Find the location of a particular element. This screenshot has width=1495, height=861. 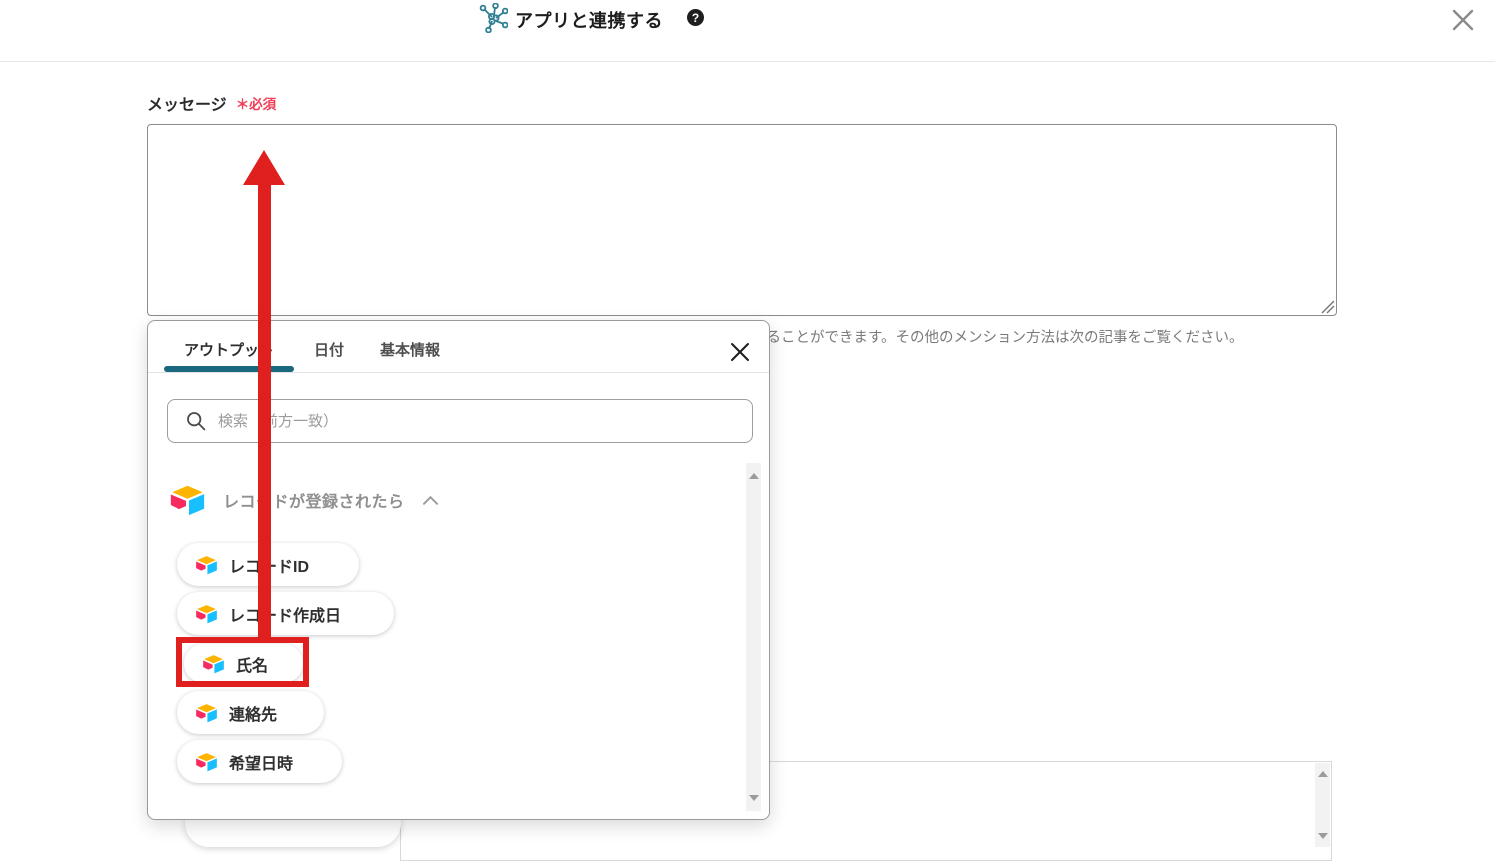

output-pill-preferred-datetime: 希望日時 is located at coordinates (259, 761).